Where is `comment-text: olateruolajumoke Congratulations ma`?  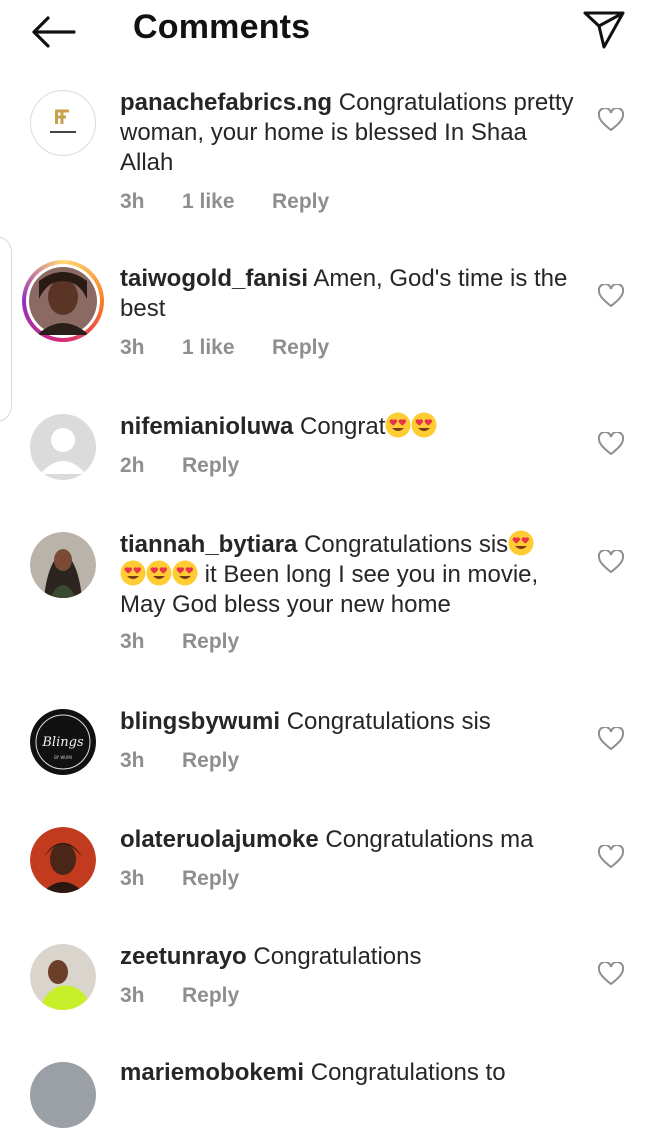
comment-text: olateruolajumoke Congratulations ma is located at coordinates (351, 840).